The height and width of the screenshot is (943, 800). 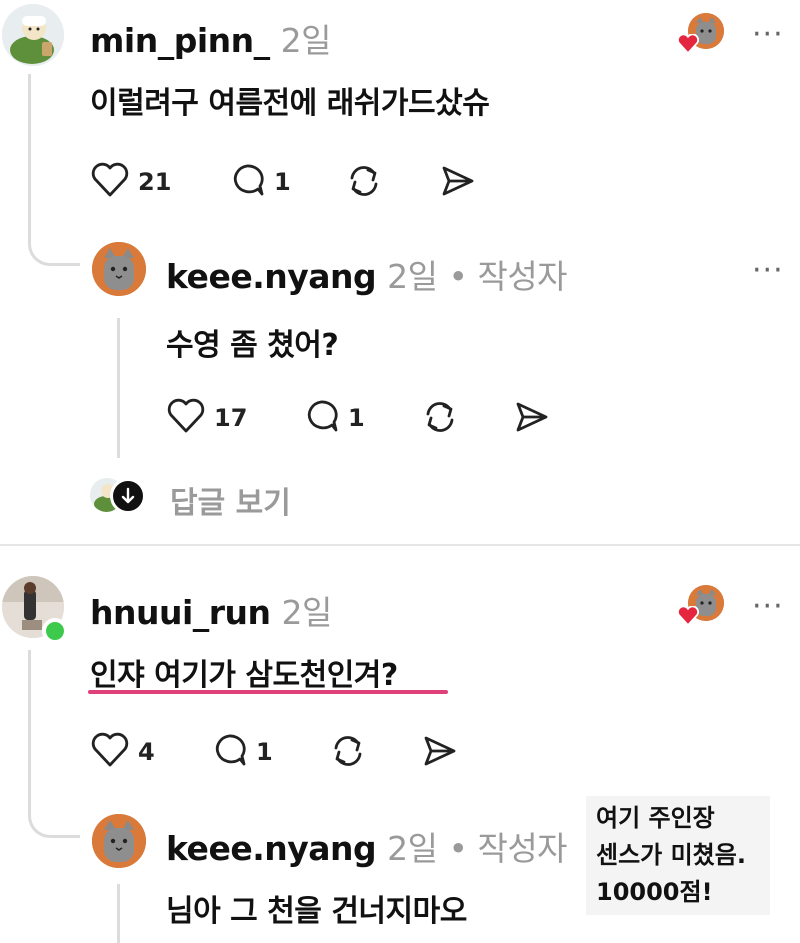 I want to click on username-text: hnuui_run, so click(x=180, y=612).